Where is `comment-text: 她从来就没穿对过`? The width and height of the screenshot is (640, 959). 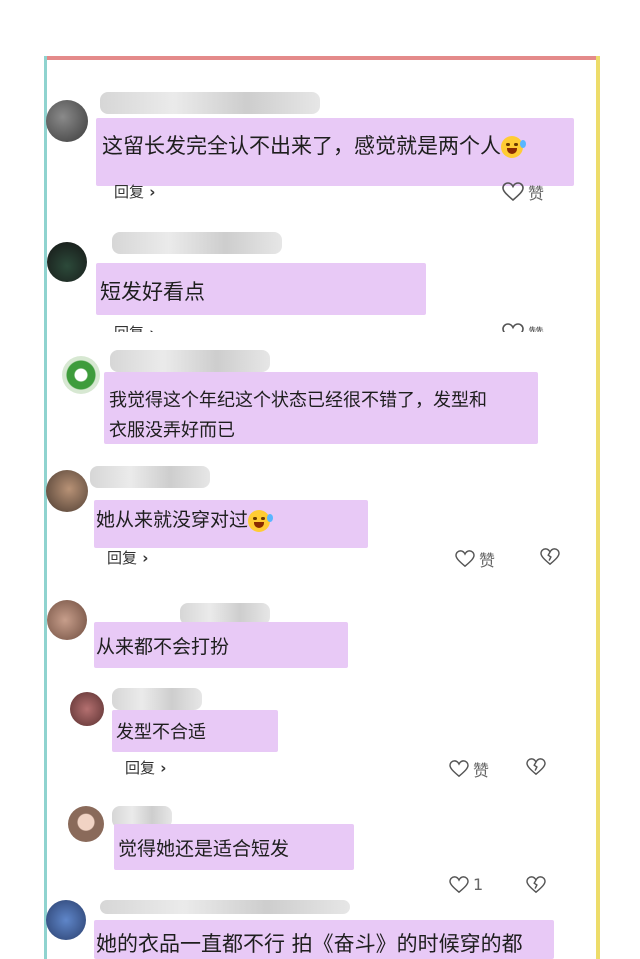
comment-text: 她从来就没穿对过 is located at coordinates (185, 518).